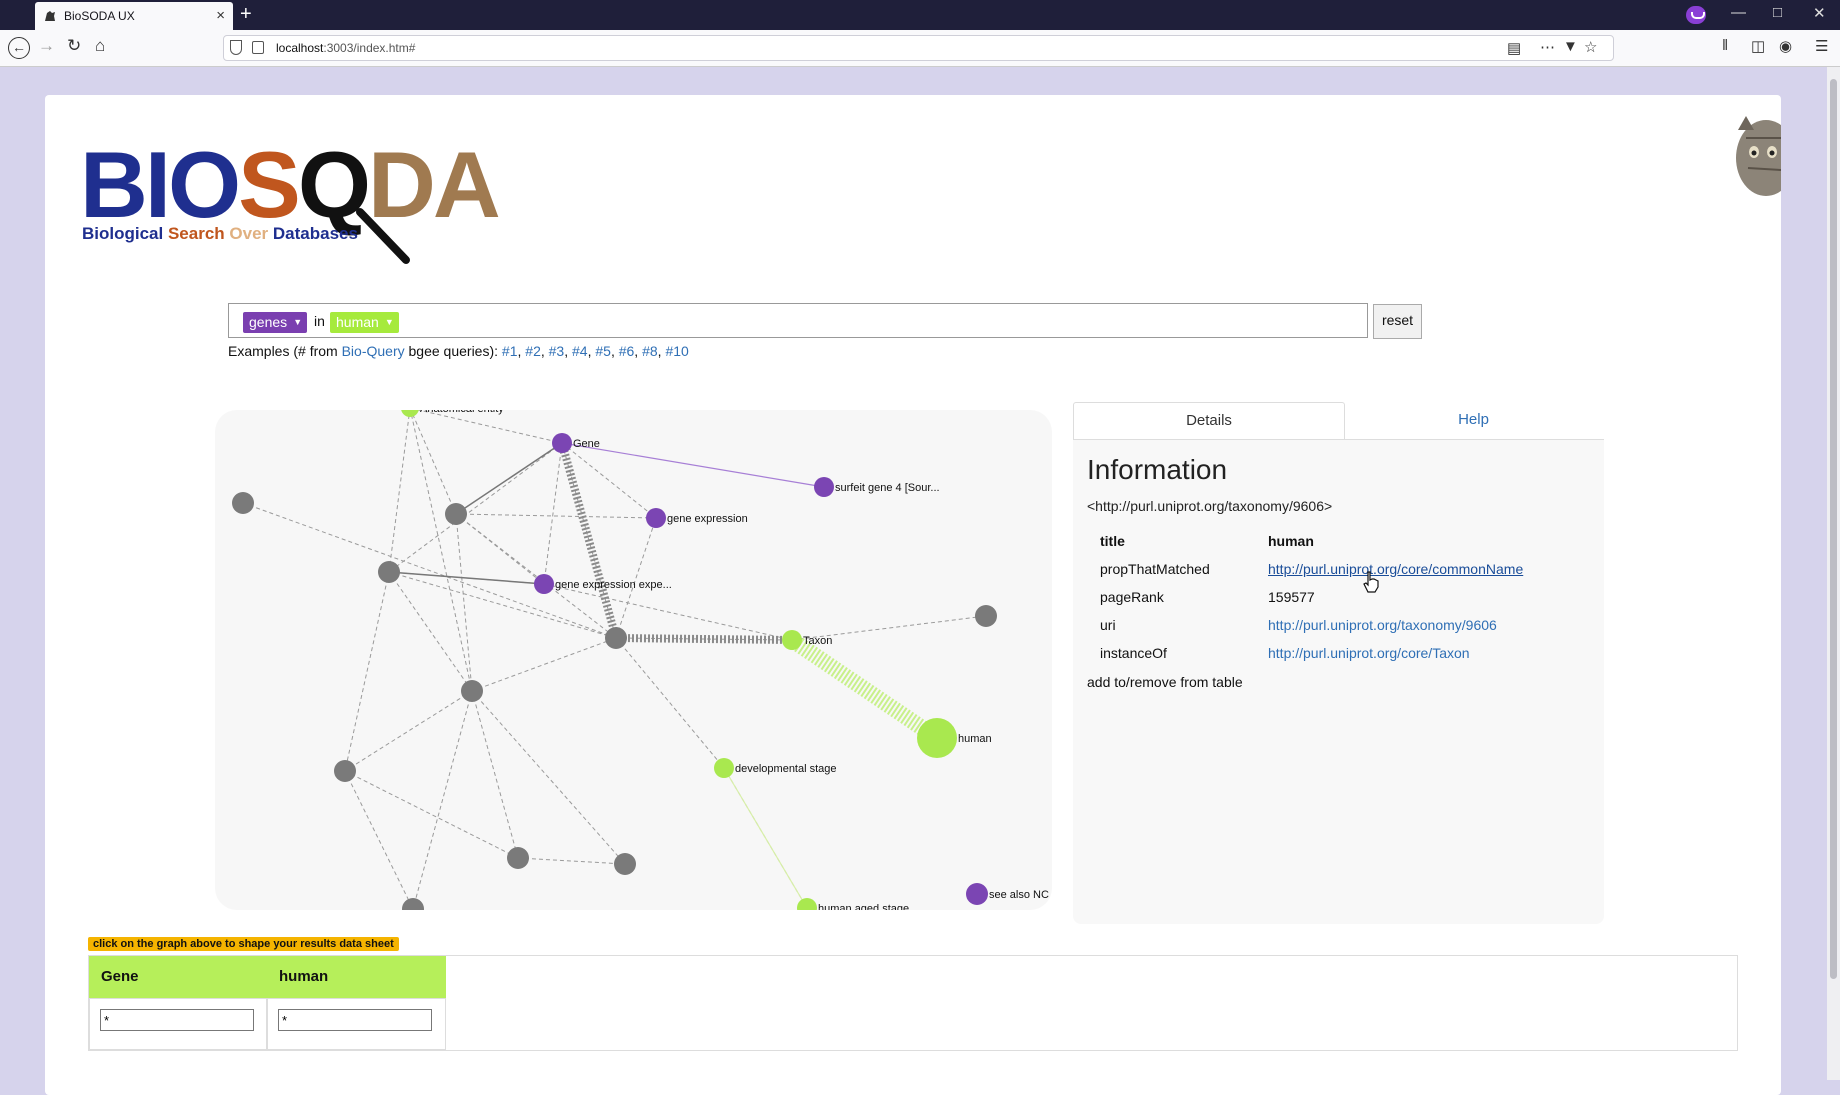 The image size is (1840, 1095). What do you see at coordinates (258, 47) in the screenshot?
I see `page-info-icon` at bounding box center [258, 47].